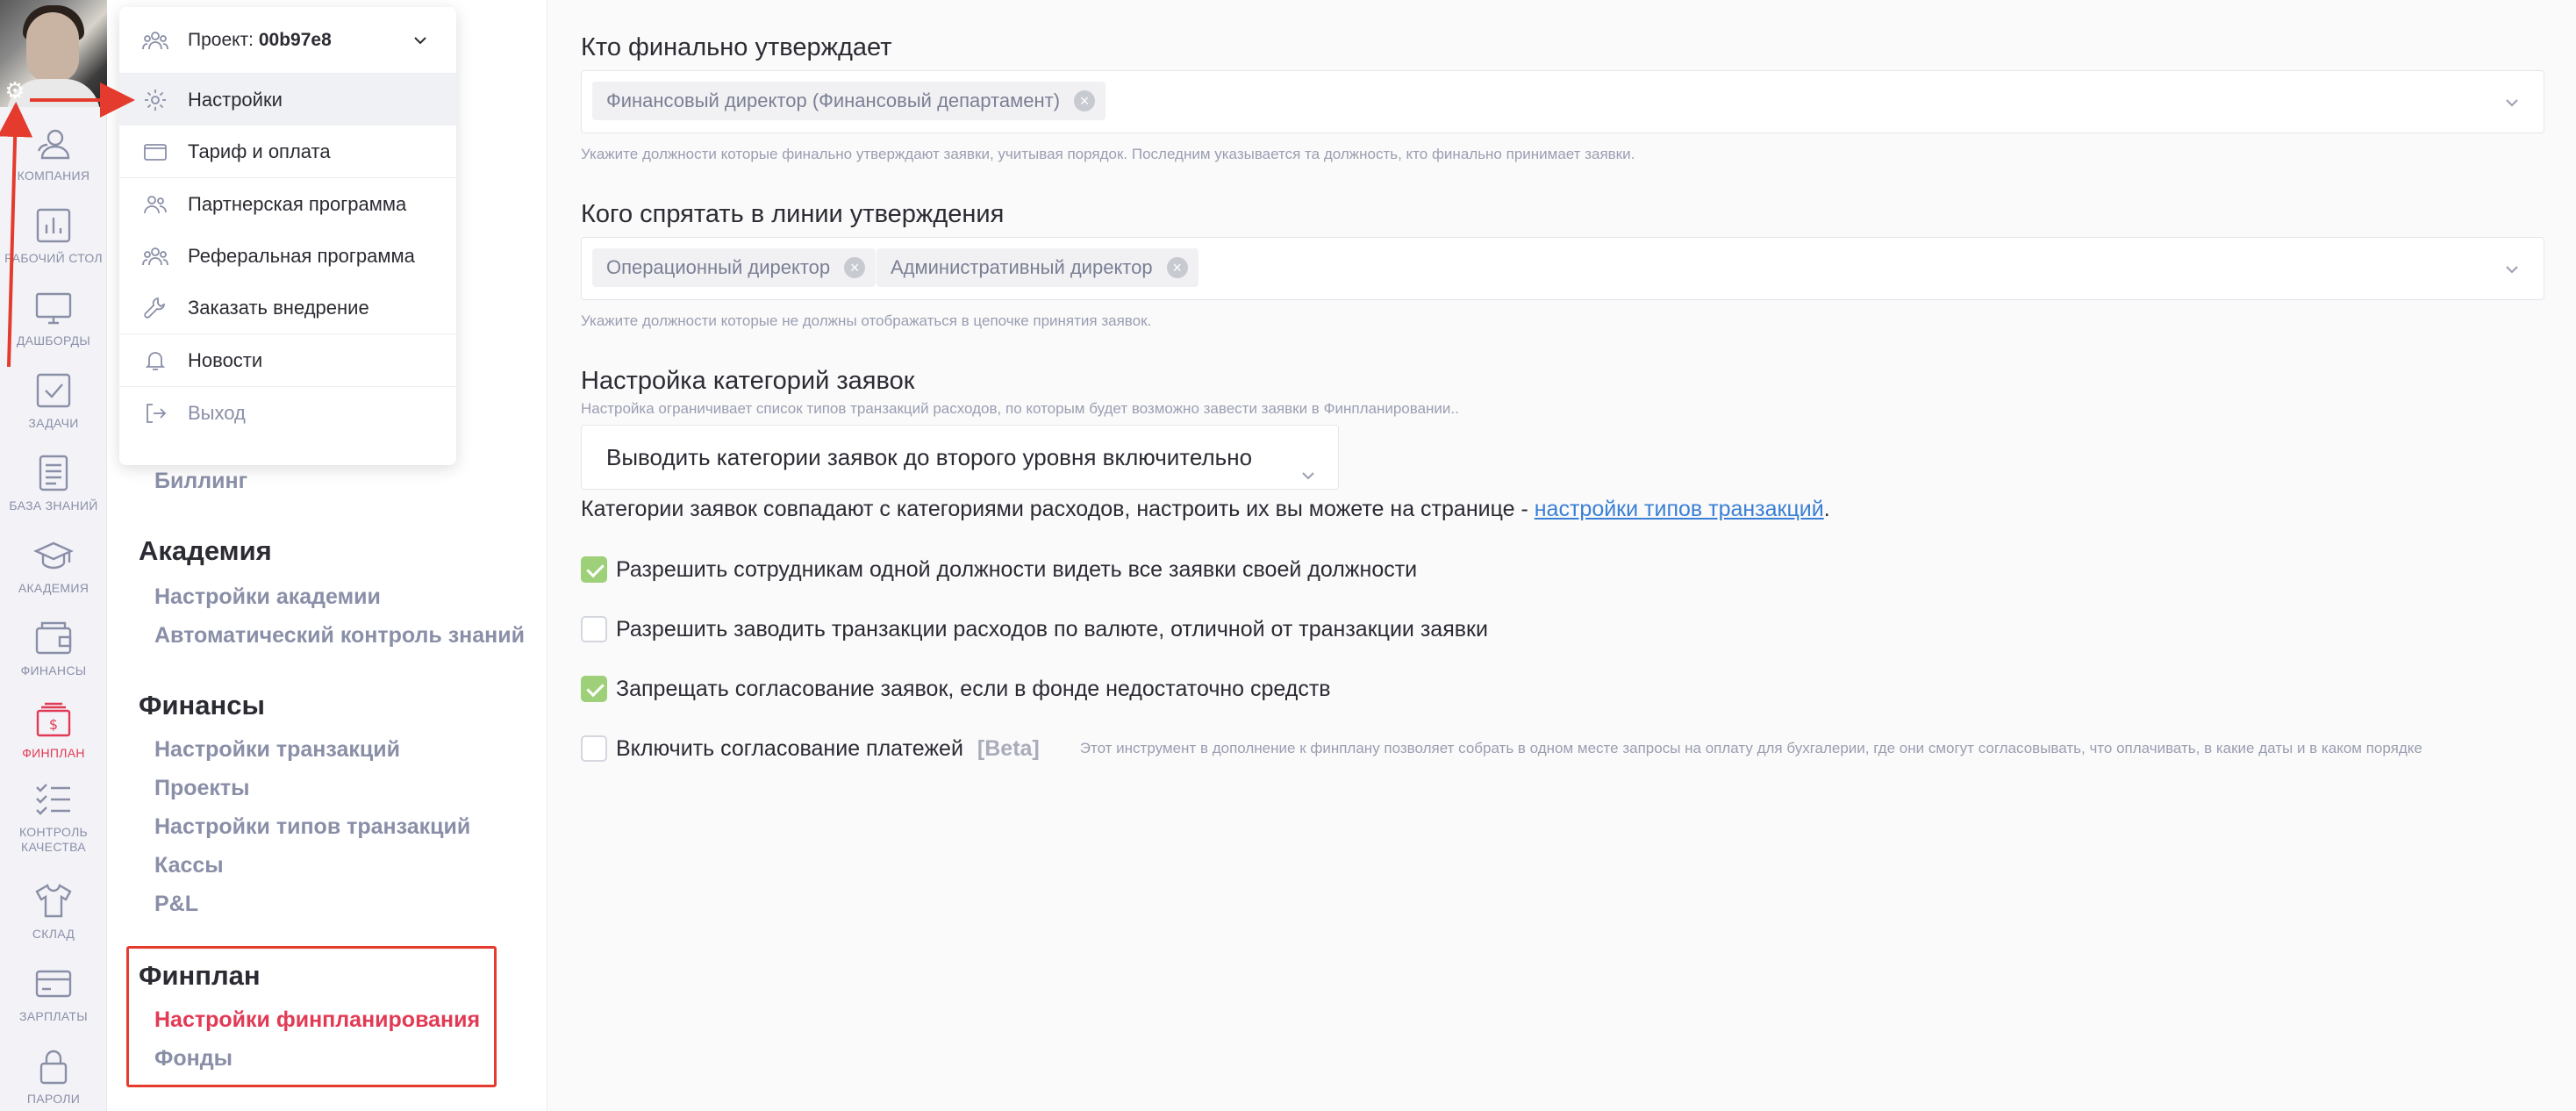  I want to click on rail-item-knowledge-base: БАЗА ЗНАНИЙ, so click(53, 483).